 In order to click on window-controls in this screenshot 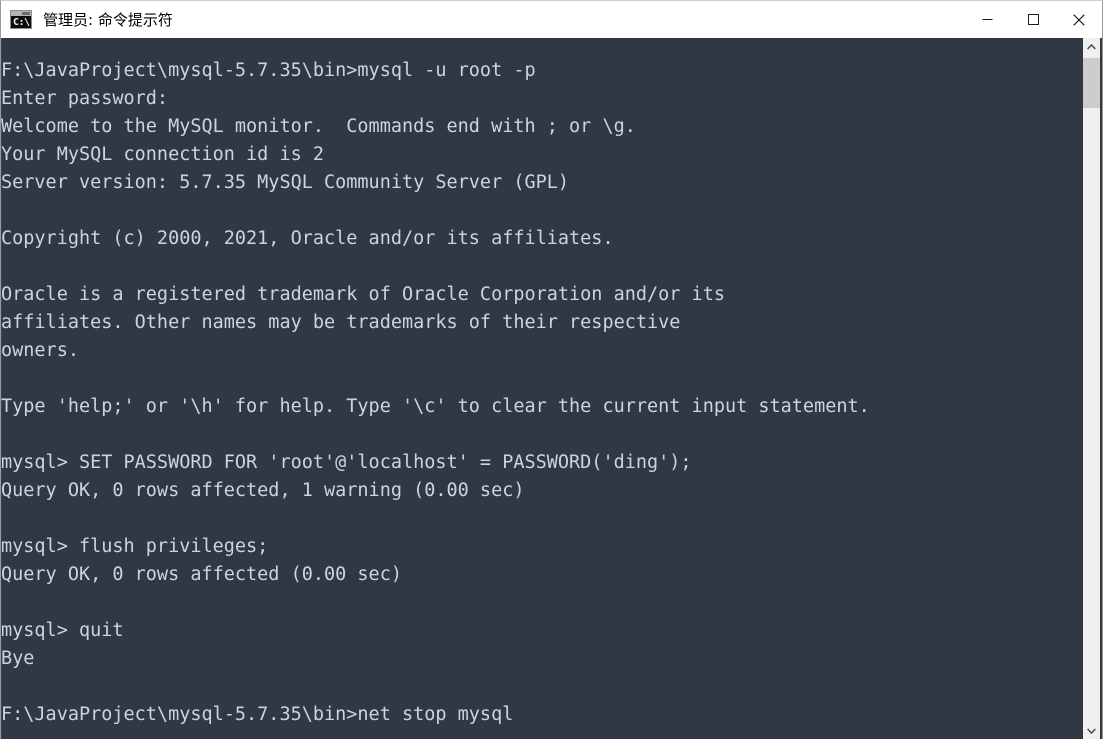, I will do `click(1033, 19)`.